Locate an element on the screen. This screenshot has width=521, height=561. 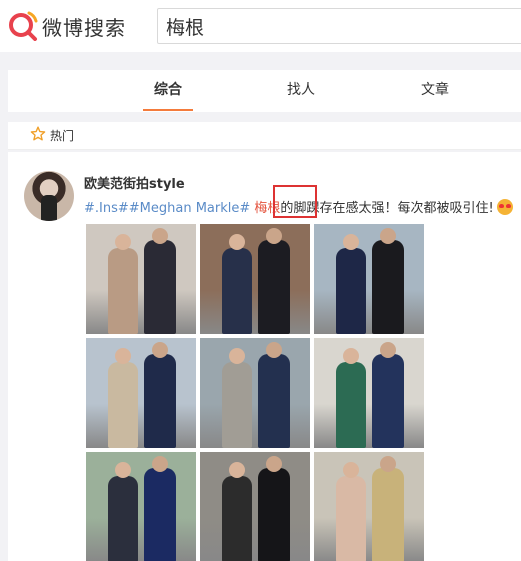
heart-eyes-emoji-icon is located at coordinates (504, 207).